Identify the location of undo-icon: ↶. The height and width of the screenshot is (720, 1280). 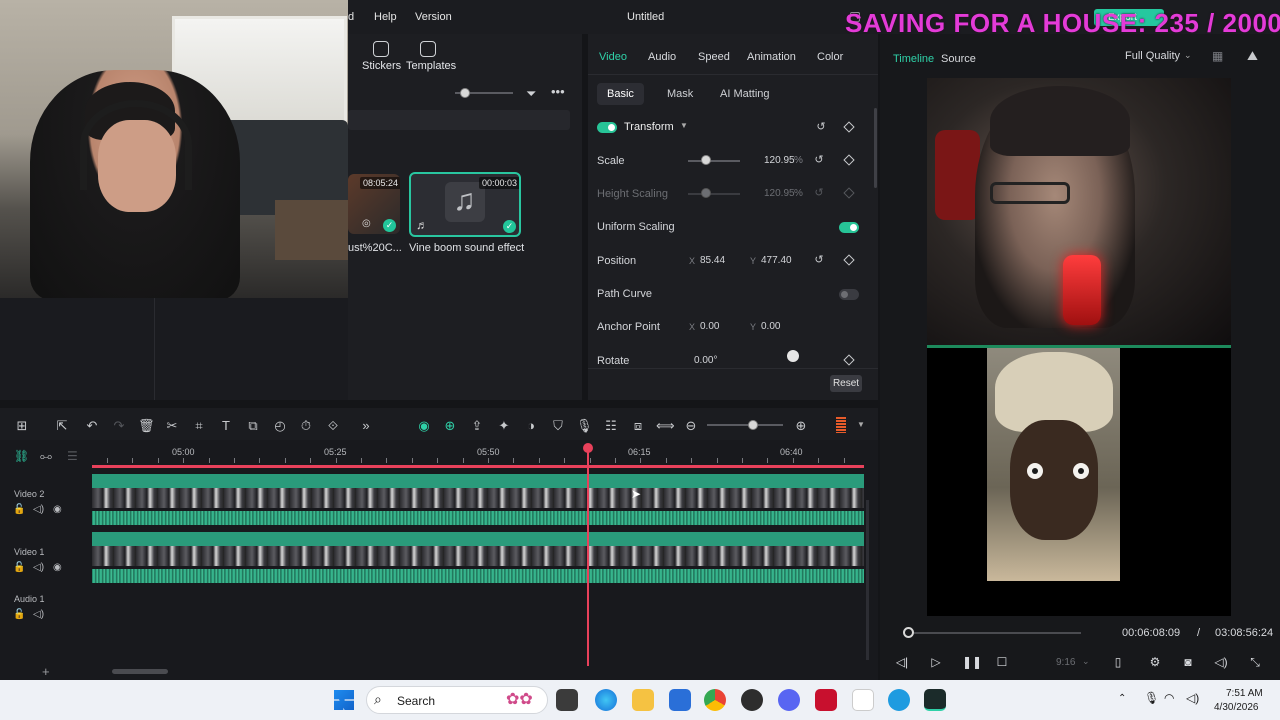
(92, 426).